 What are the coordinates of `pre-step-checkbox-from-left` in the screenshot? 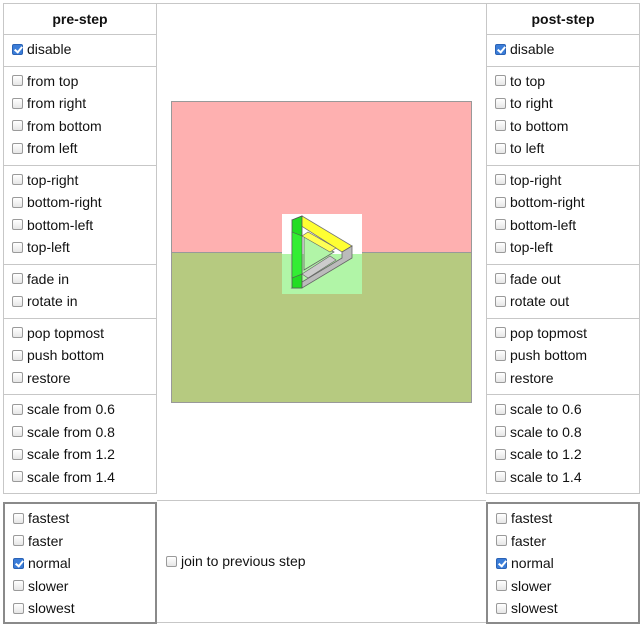 It's located at (17, 148).